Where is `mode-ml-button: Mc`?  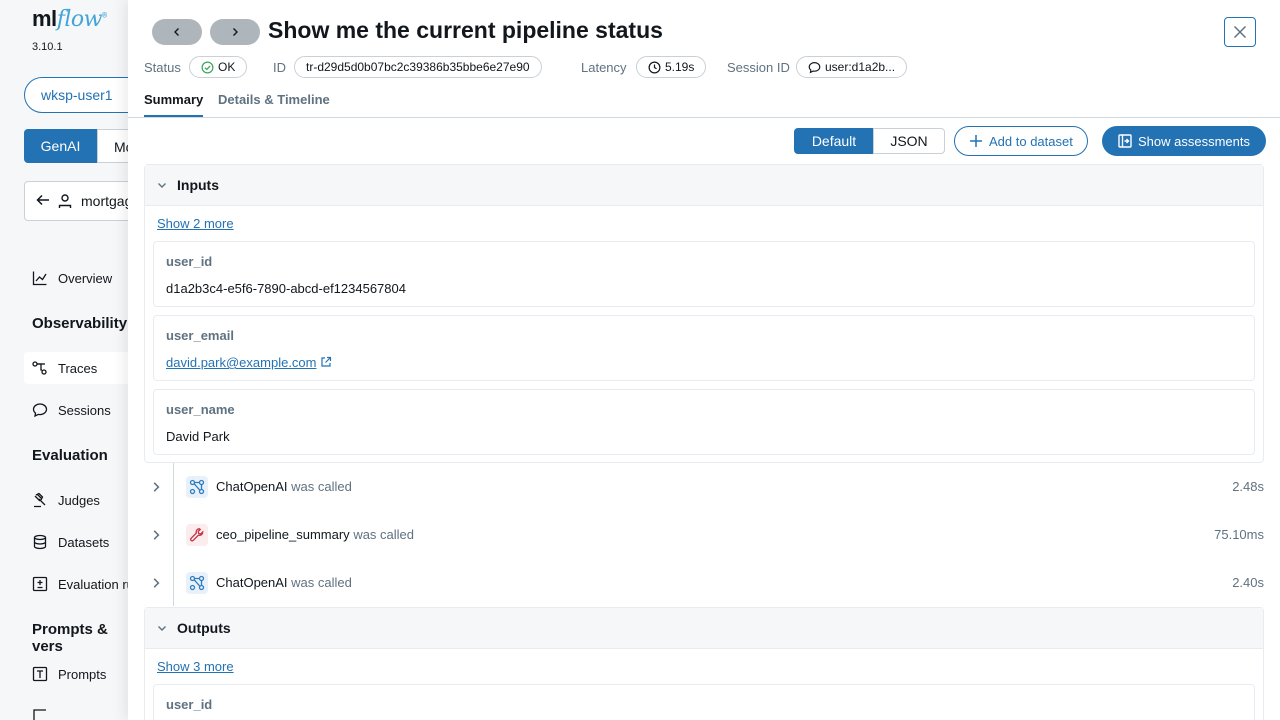 mode-ml-button: Mc is located at coordinates (112, 146).